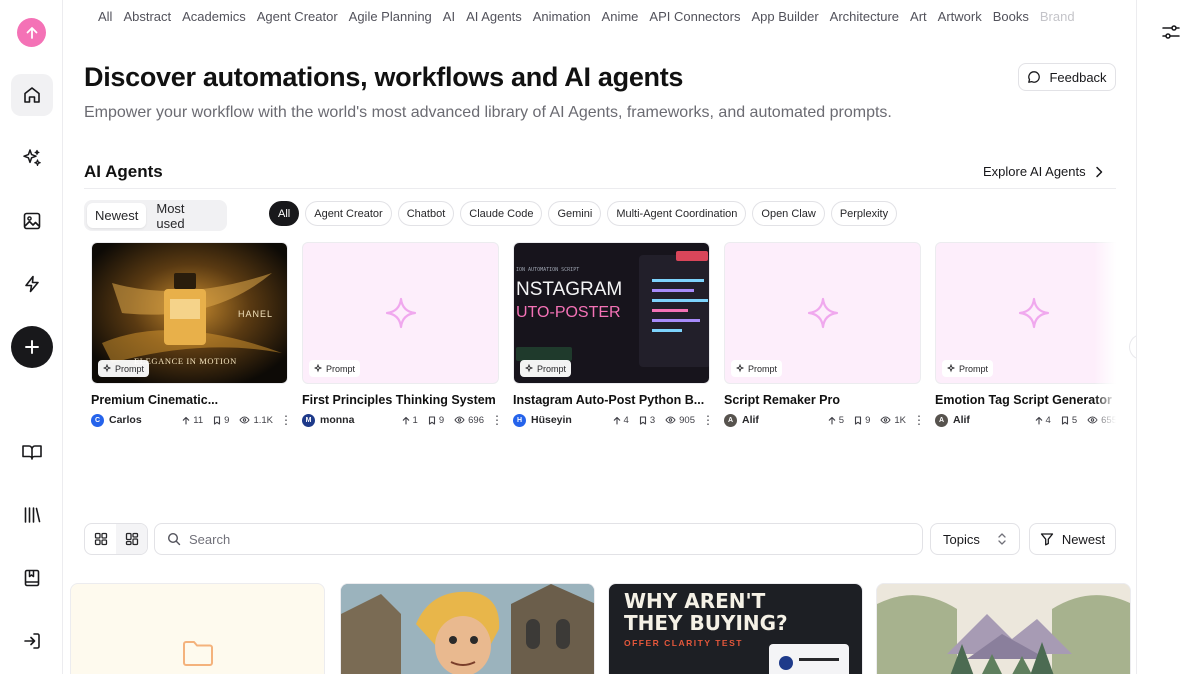 The width and height of the screenshot is (1200, 674). I want to click on grid-card-papercut, so click(1003, 628).